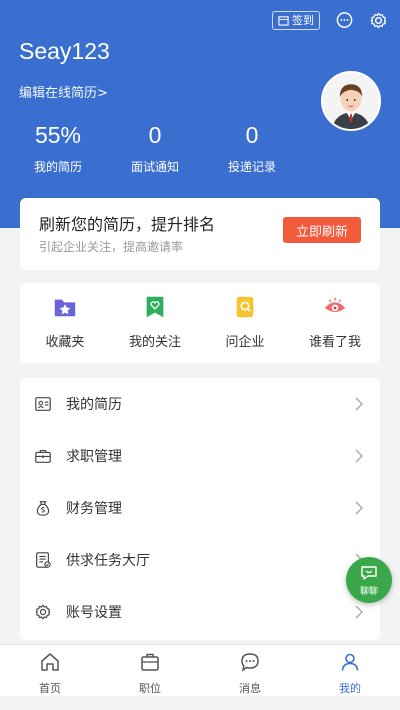  What do you see at coordinates (127, 224) in the screenshot?
I see `refresh-title: 刷新您的简历，提升排名` at bounding box center [127, 224].